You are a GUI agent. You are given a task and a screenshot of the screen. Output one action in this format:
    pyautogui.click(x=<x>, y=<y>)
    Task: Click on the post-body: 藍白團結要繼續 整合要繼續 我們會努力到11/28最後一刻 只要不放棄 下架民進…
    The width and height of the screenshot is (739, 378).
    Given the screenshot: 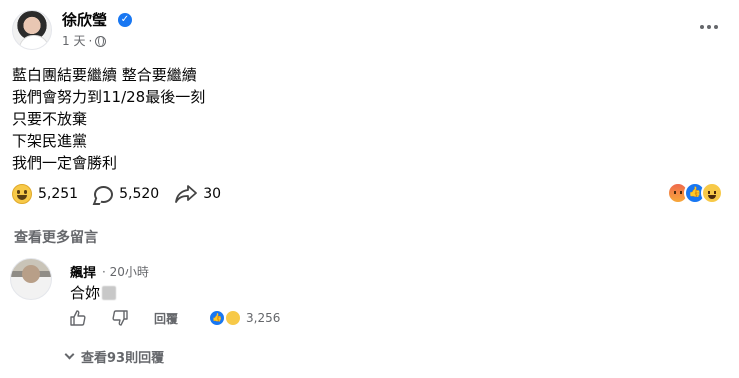 What is the action you would take?
    pyautogui.click(x=108, y=119)
    